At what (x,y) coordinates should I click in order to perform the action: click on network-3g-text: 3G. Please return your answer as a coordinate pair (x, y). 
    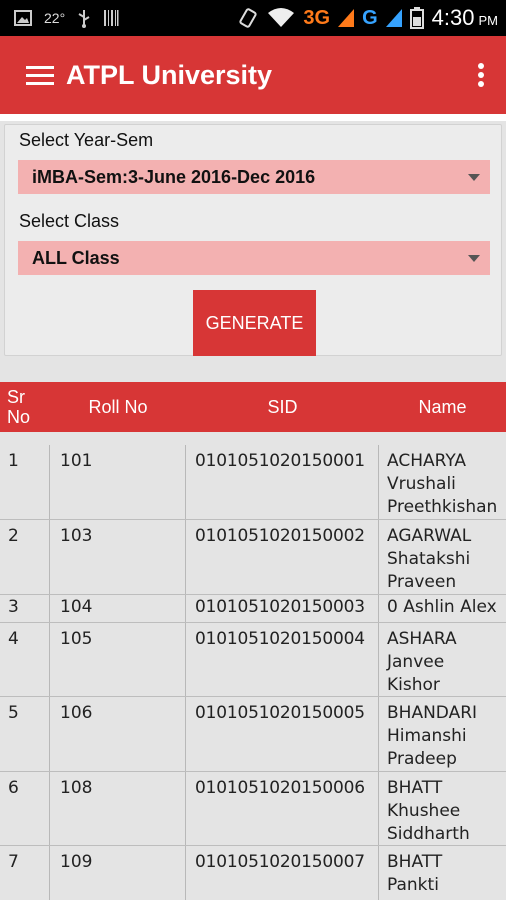
    Looking at the image, I should click on (317, 17).